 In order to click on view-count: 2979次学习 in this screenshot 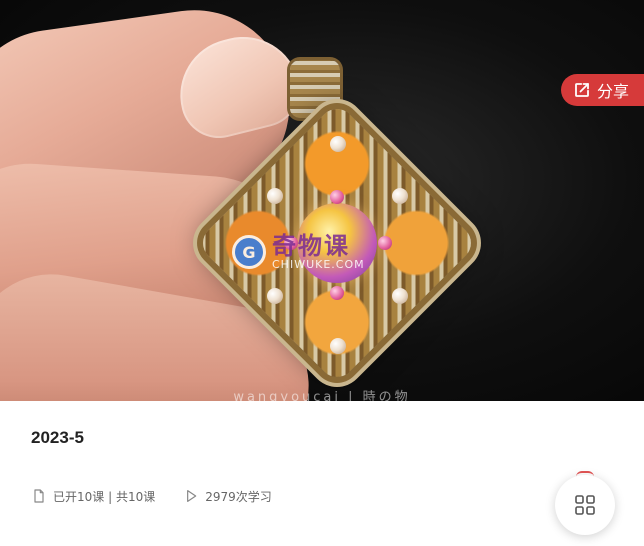, I will do `click(227, 496)`.